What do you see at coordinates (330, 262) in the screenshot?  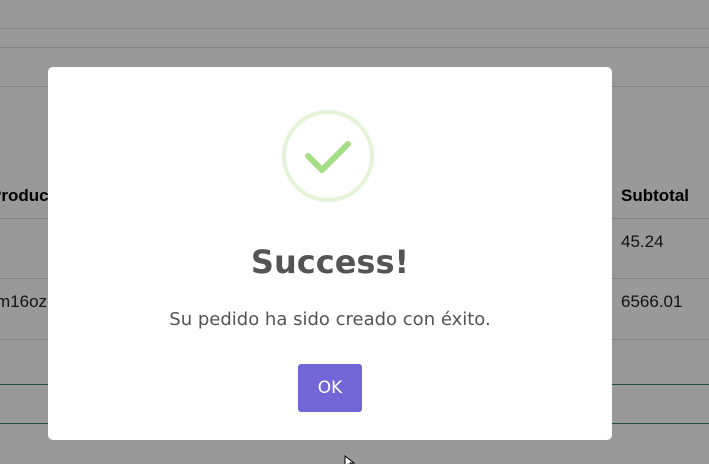 I see `dialog-title: Success!` at bounding box center [330, 262].